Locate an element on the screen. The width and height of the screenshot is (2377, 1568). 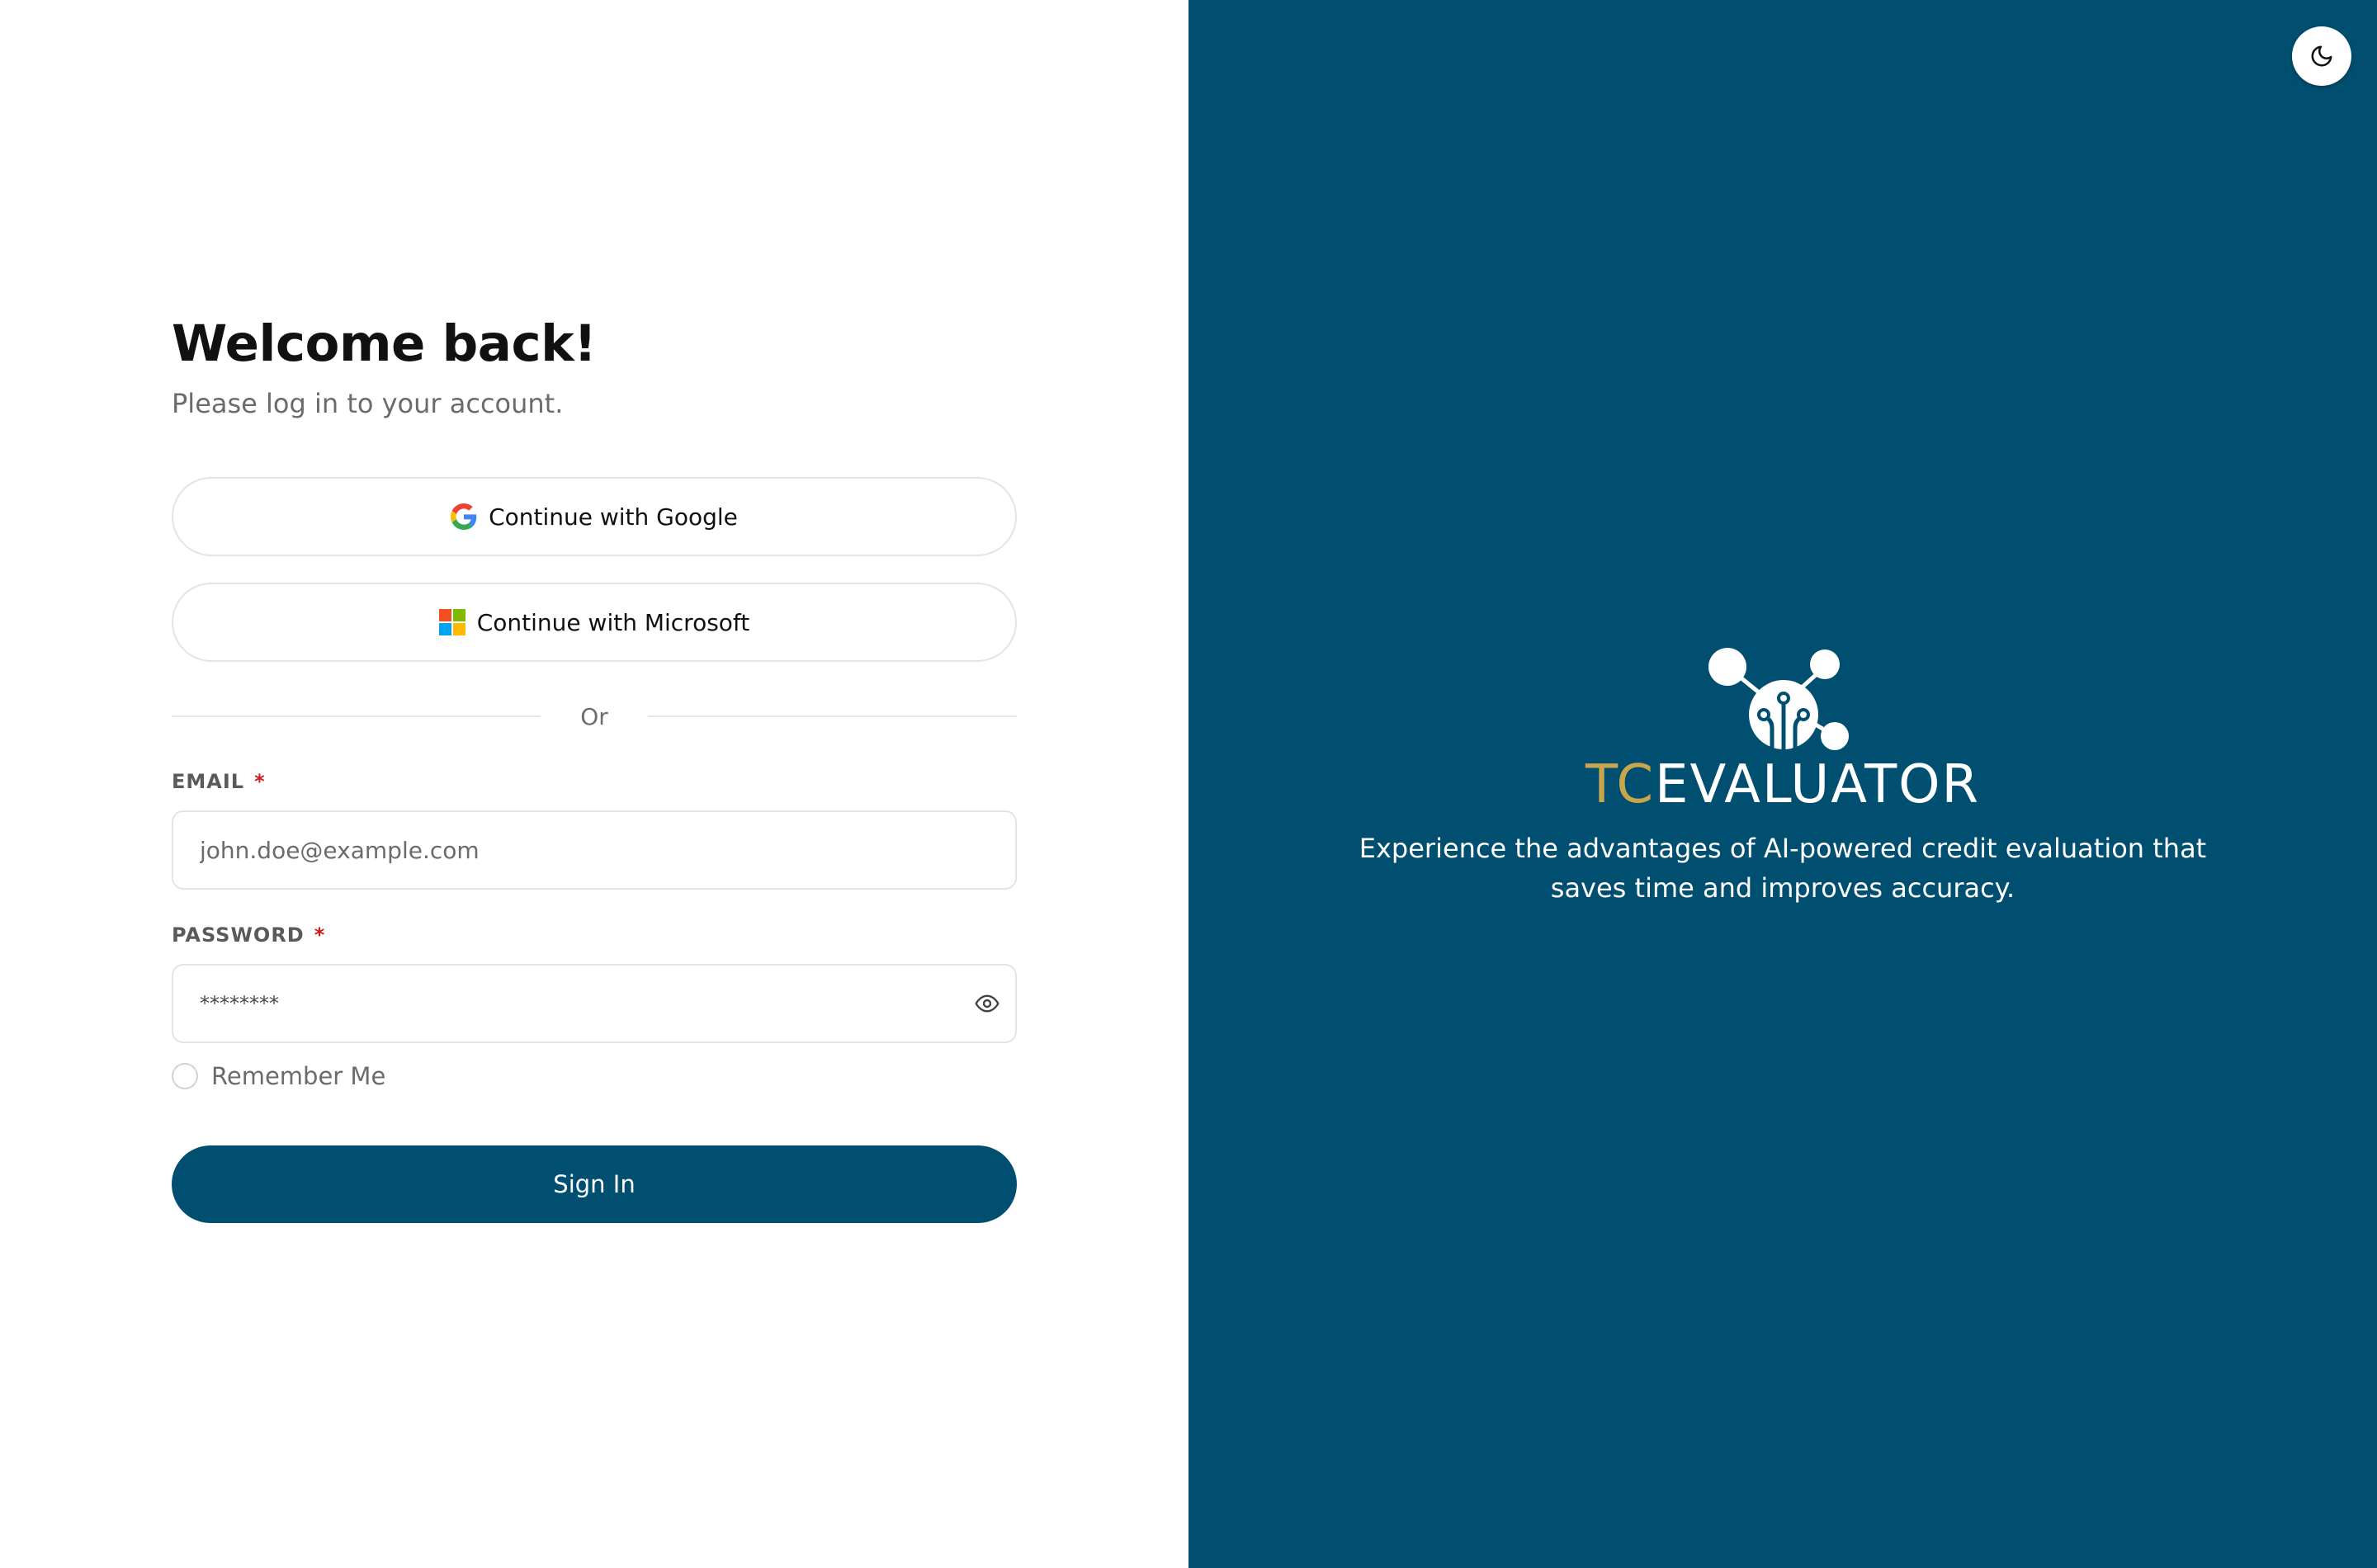
remember-me-label: Remember Me is located at coordinates (298, 1076).